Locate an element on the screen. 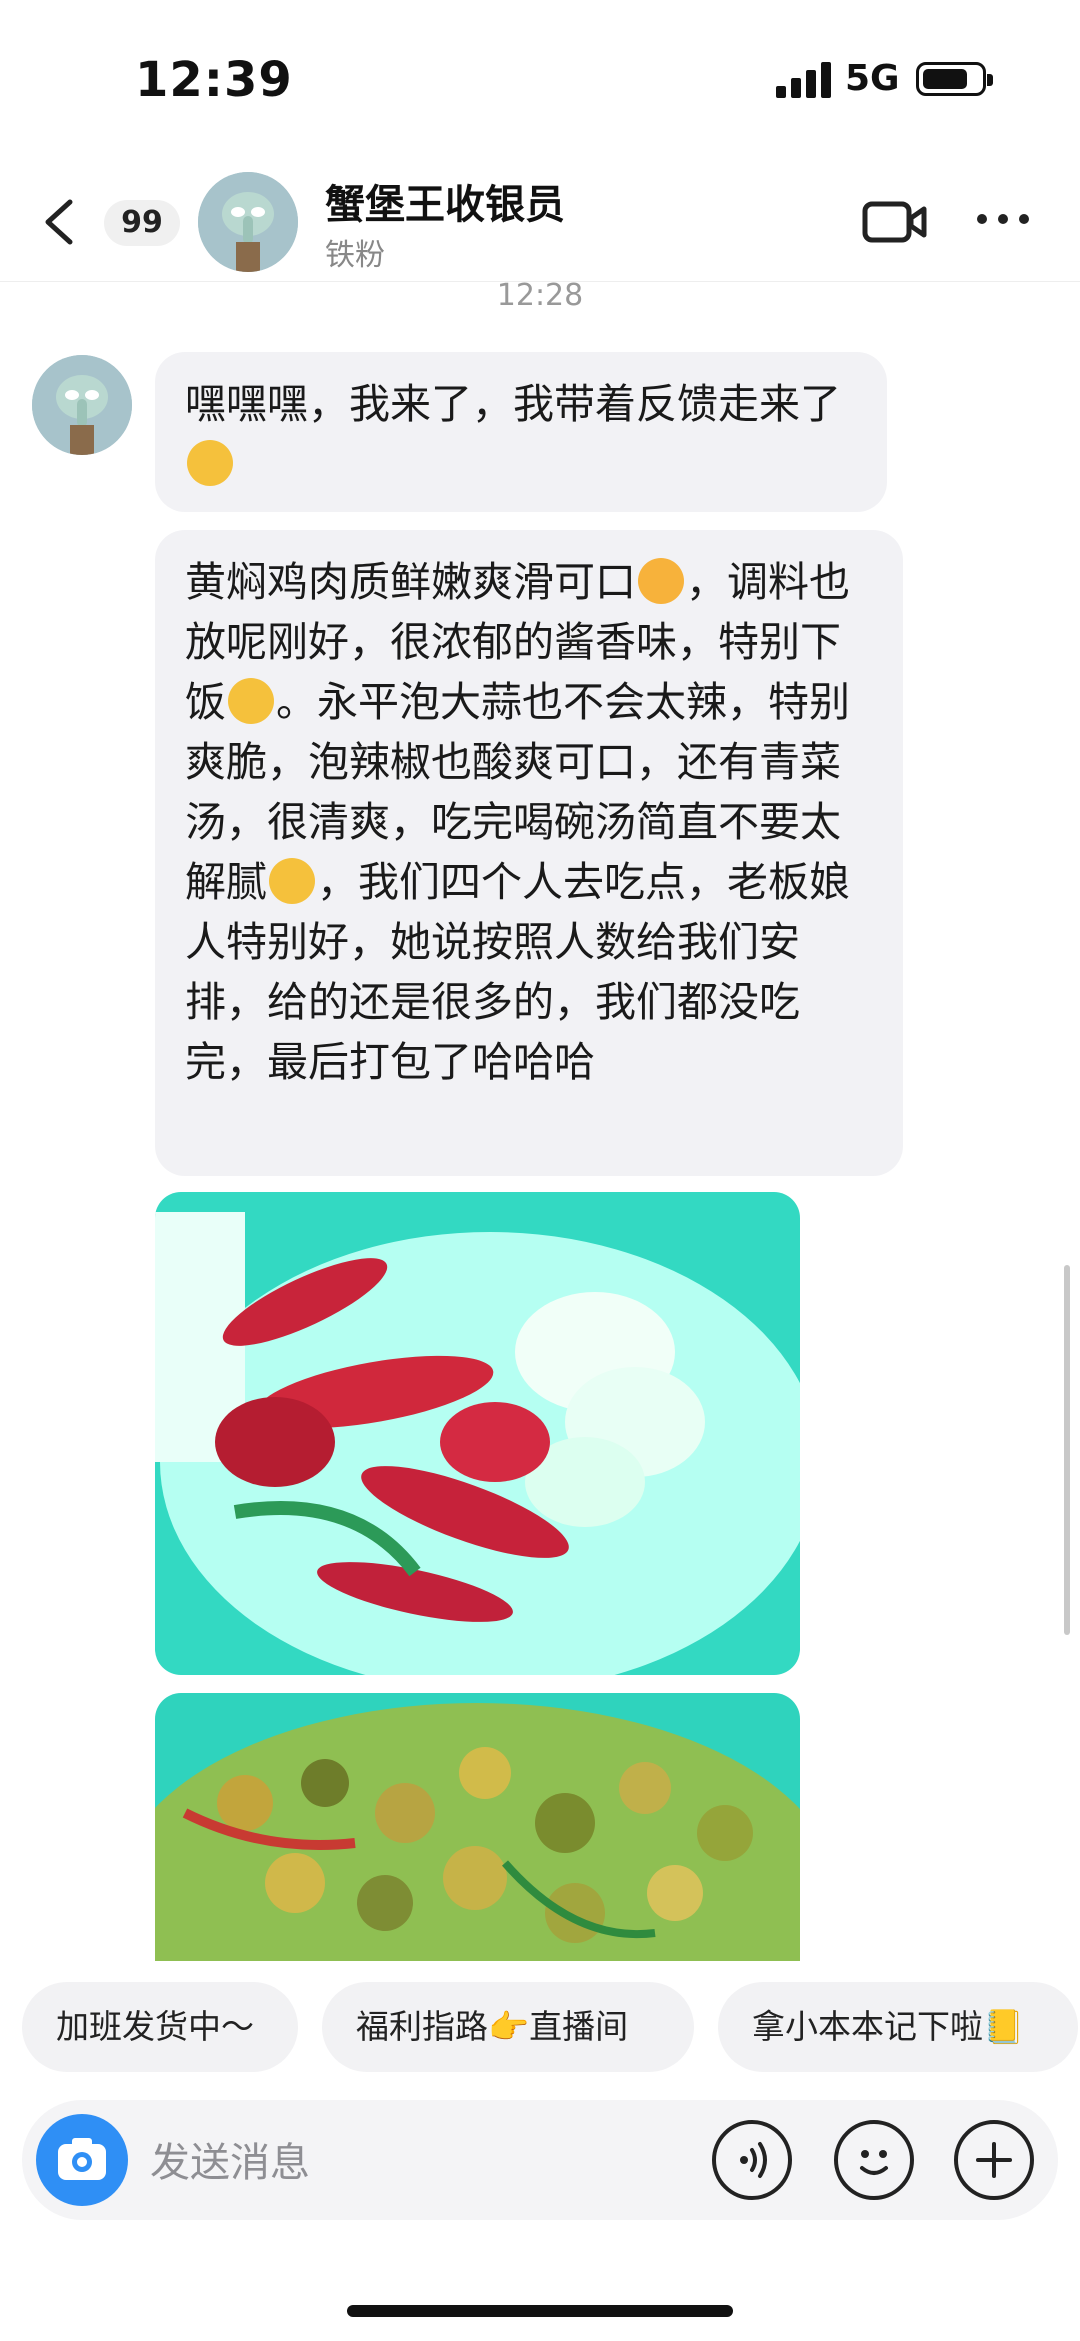 The width and height of the screenshot is (1080, 2341). message-bubble: 嘿嘿嘿，我来了，我带着反馈走来了 is located at coordinates (521, 432).